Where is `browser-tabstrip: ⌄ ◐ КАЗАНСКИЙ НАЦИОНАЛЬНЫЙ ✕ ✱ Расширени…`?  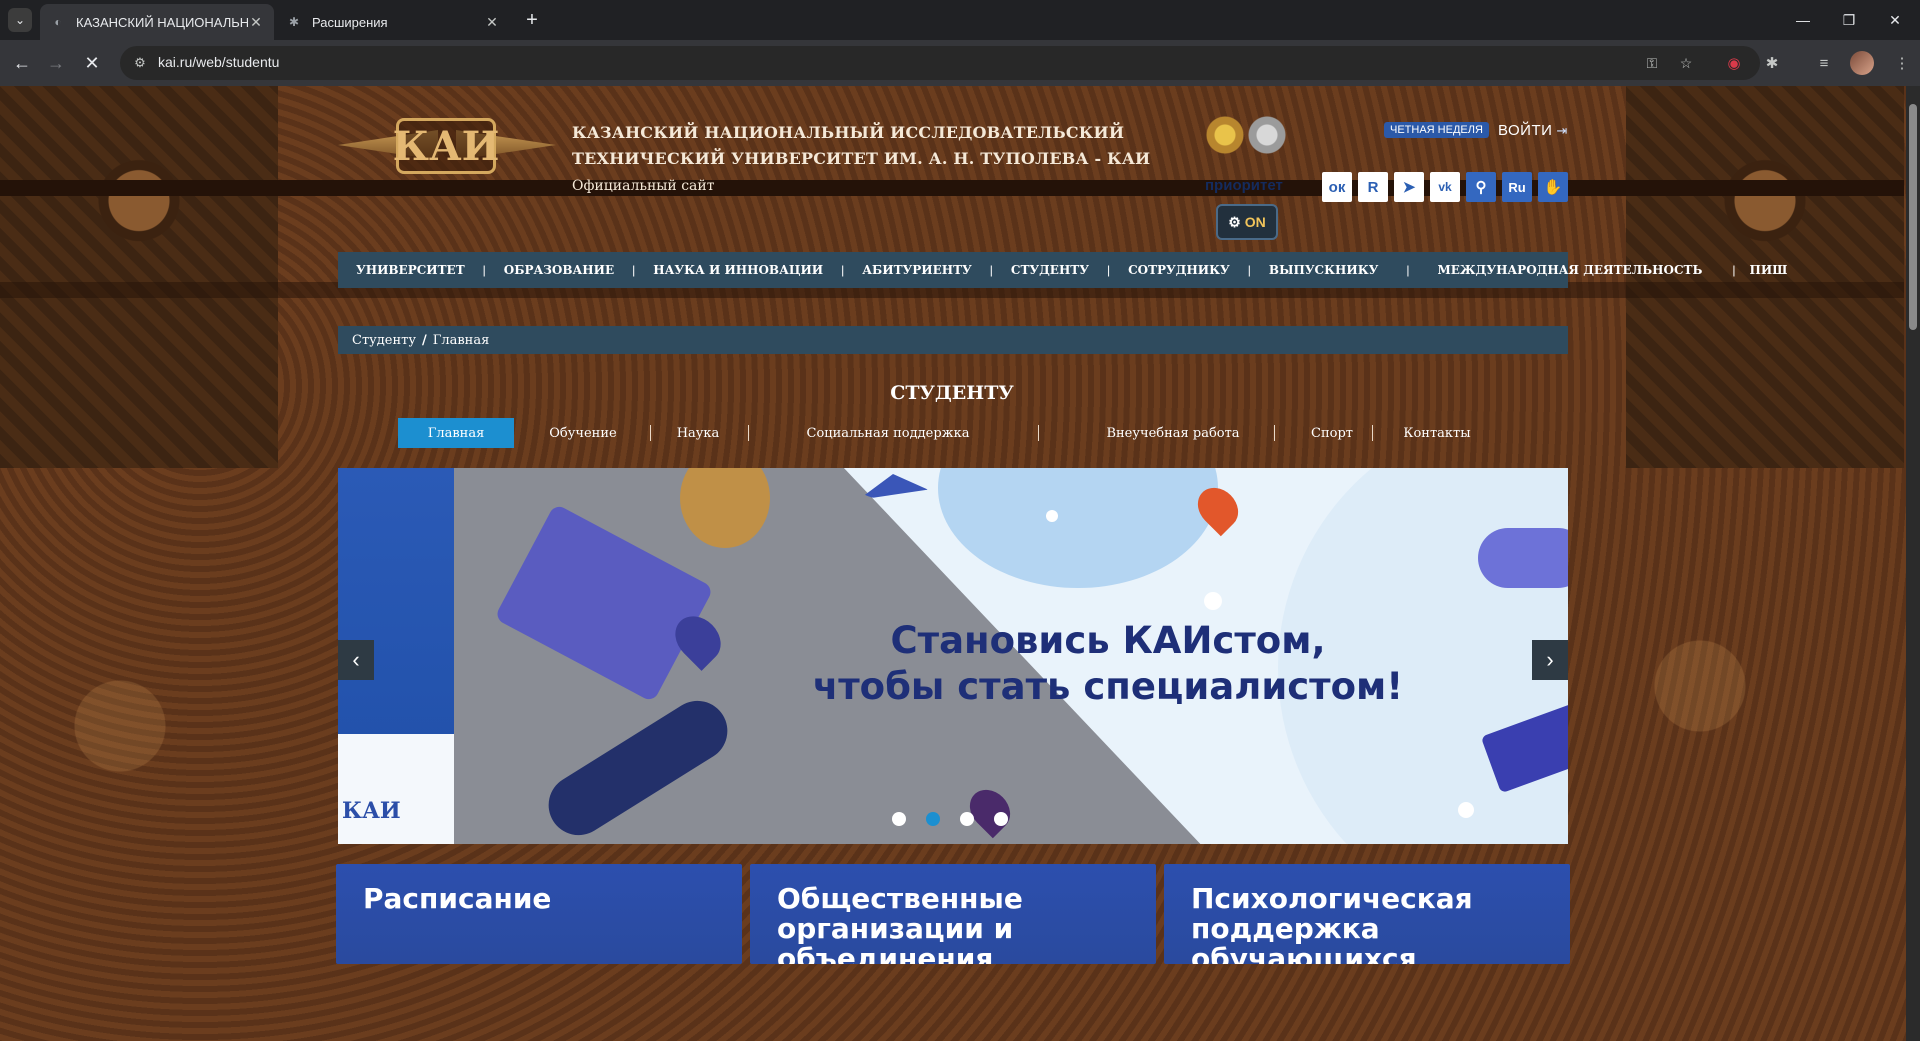
browser-tabstrip: ⌄ ◐ КАЗАНСКИЙ НАЦИОНАЛЬНЫЙ ✕ ✱ Расширени… is located at coordinates (960, 20).